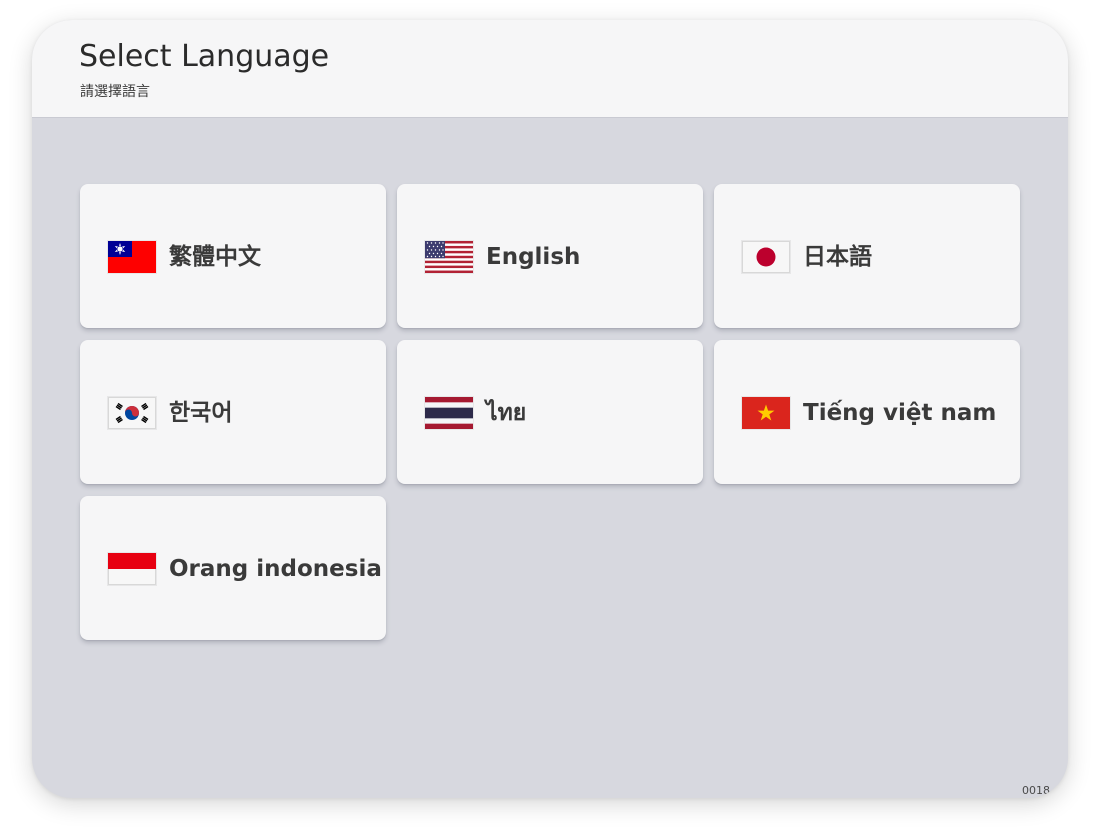 The width and height of the screenshot is (1100, 840). I want to click on language-option-japanese: 日本語, so click(867, 256).